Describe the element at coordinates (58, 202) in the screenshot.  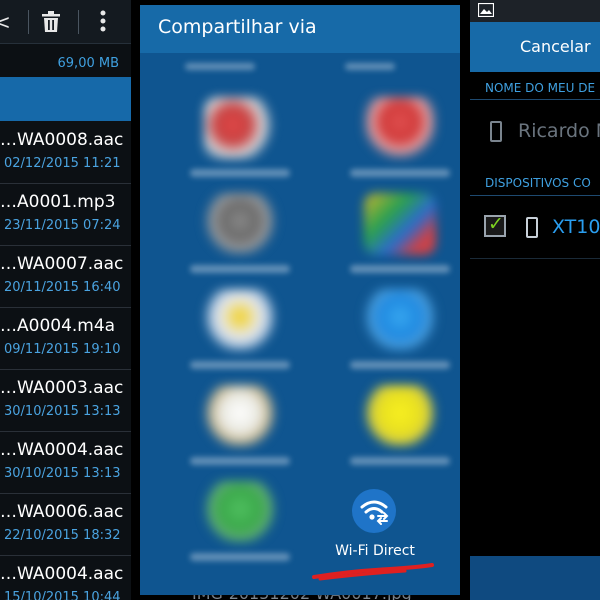
I see `file-name: …A0001.mp3` at that location.